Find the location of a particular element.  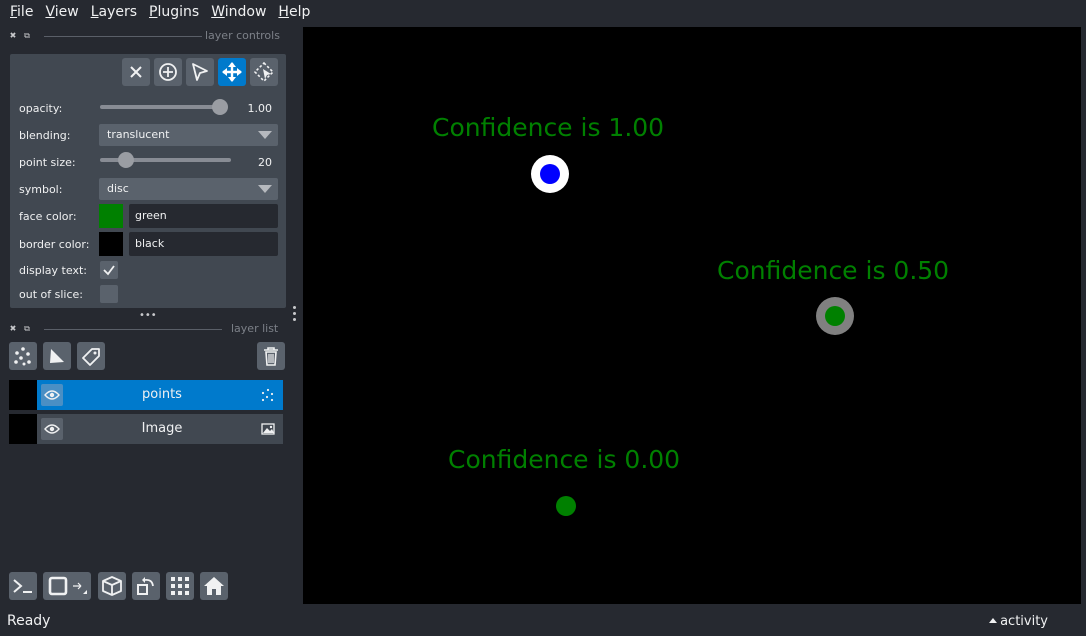

arrow-pointer-icon is located at coordinates (200, 72).